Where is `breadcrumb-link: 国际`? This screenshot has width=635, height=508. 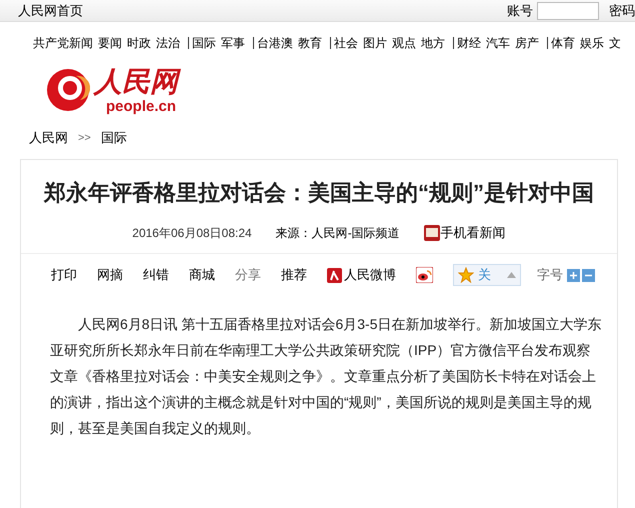 breadcrumb-link: 国际 is located at coordinates (113, 138).